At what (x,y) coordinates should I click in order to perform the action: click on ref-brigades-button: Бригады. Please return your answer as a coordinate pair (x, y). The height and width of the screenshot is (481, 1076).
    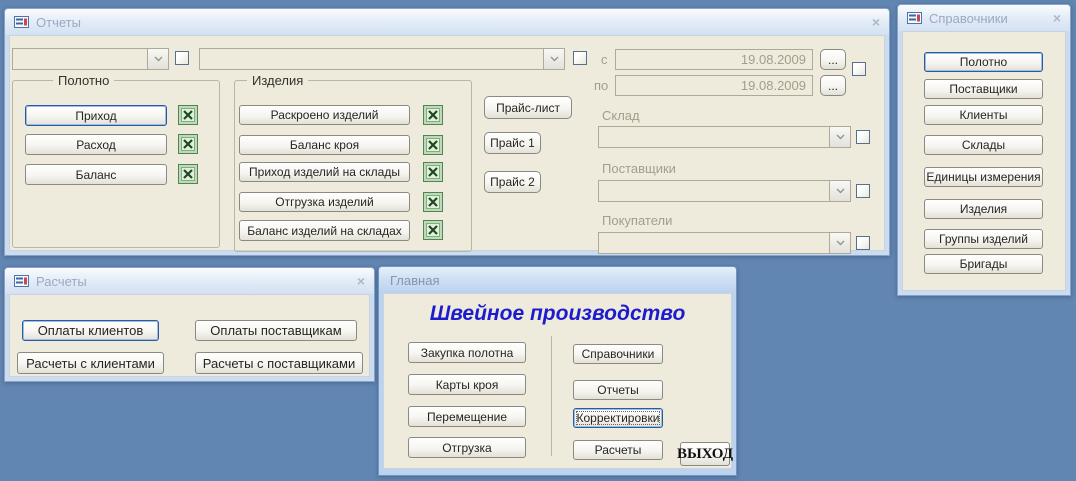
    Looking at the image, I should click on (983, 264).